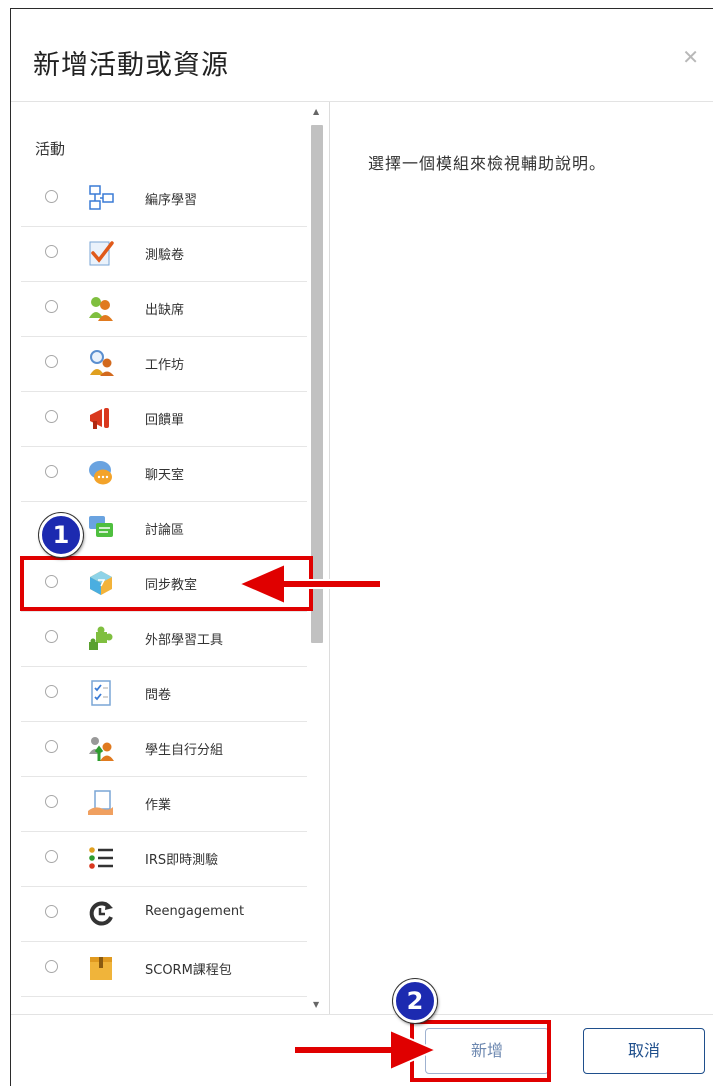  Describe the element at coordinates (101, 583) in the screenshot. I see `virtual-classroom-icon` at that location.